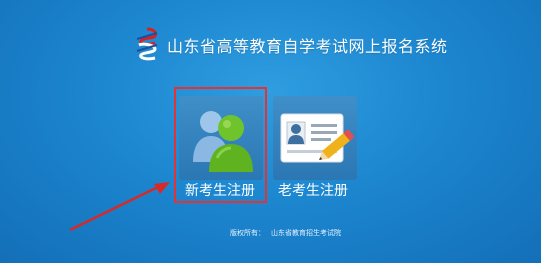  What do you see at coordinates (147, 44) in the screenshot?
I see `logo-icon` at bounding box center [147, 44].